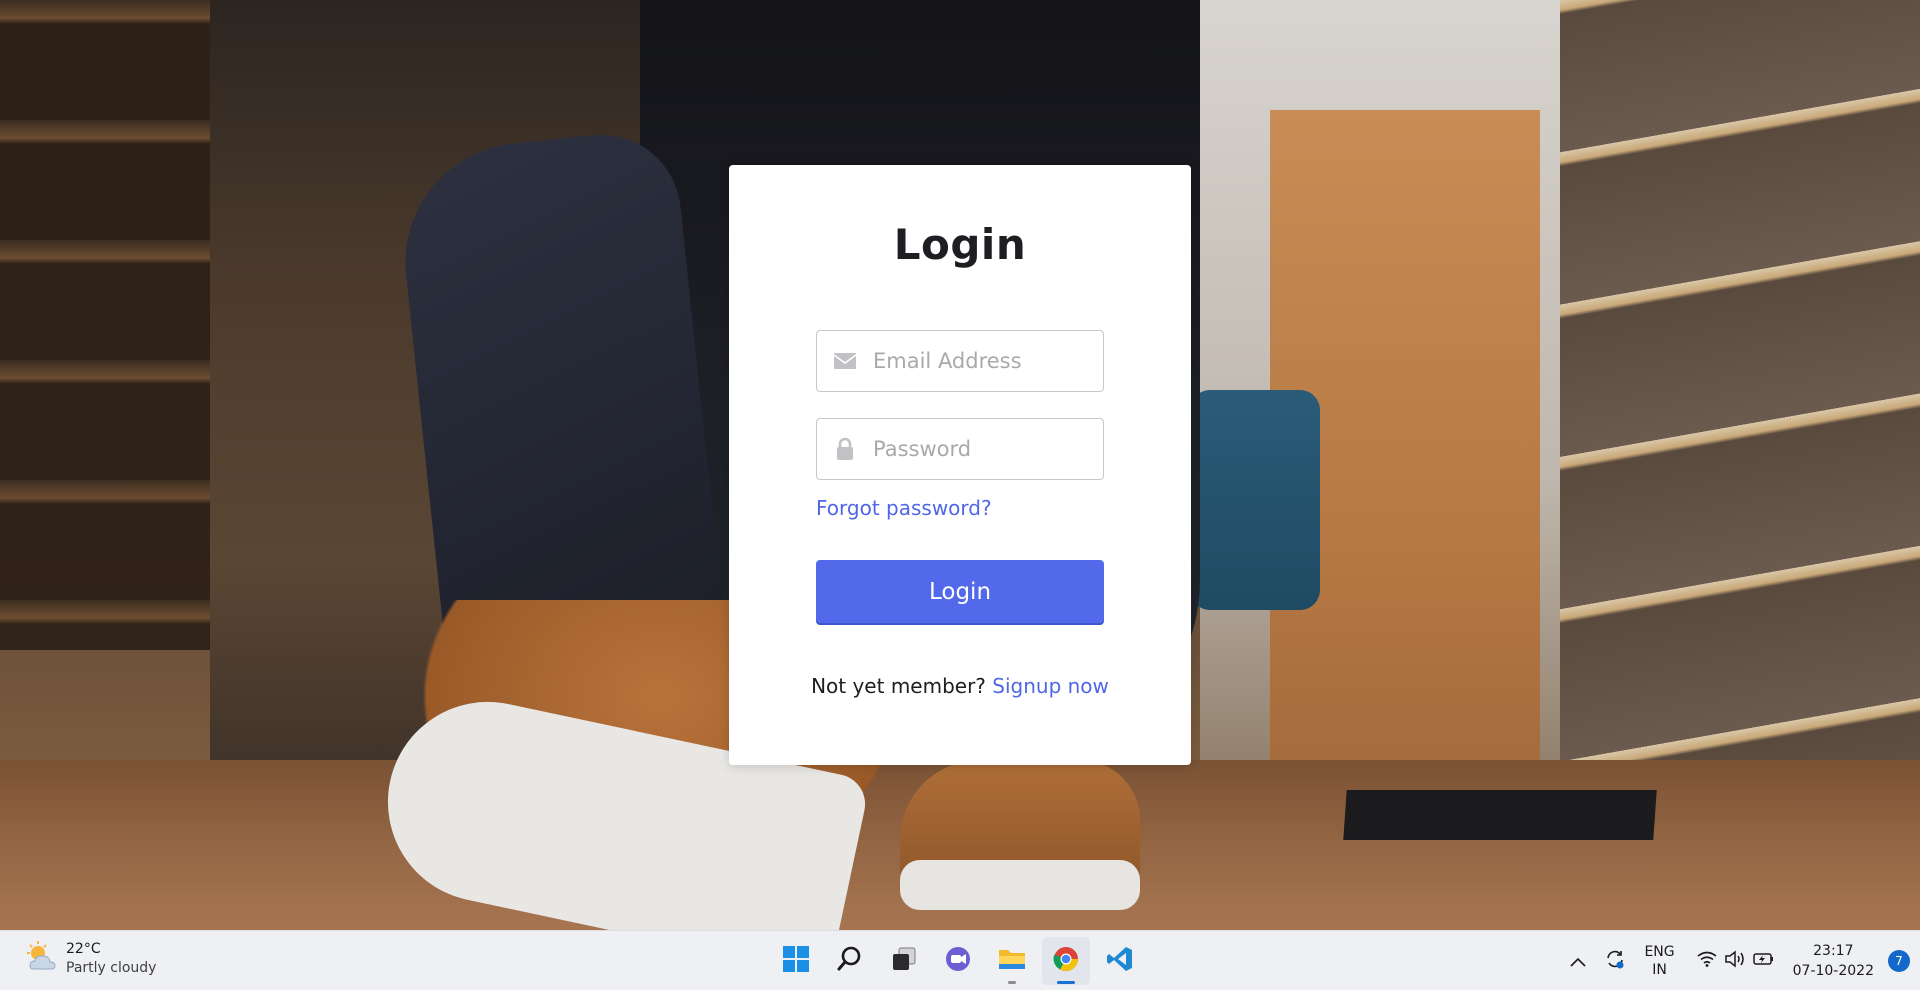 The width and height of the screenshot is (1920, 990). I want to click on battery-button, so click(1763, 961).